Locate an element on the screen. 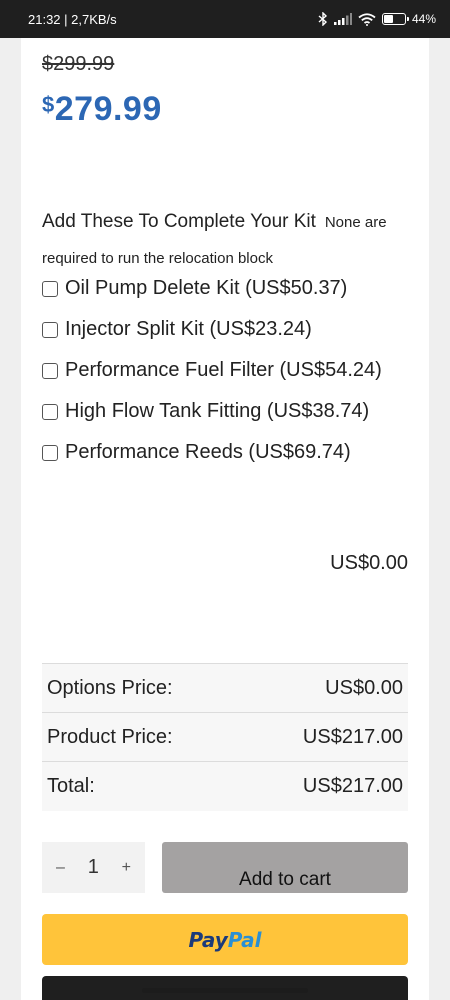 The height and width of the screenshot is (1000, 450). kit-option-performance-reeds: Performance Reeds (US$69.74) is located at coordinates (227, 452).